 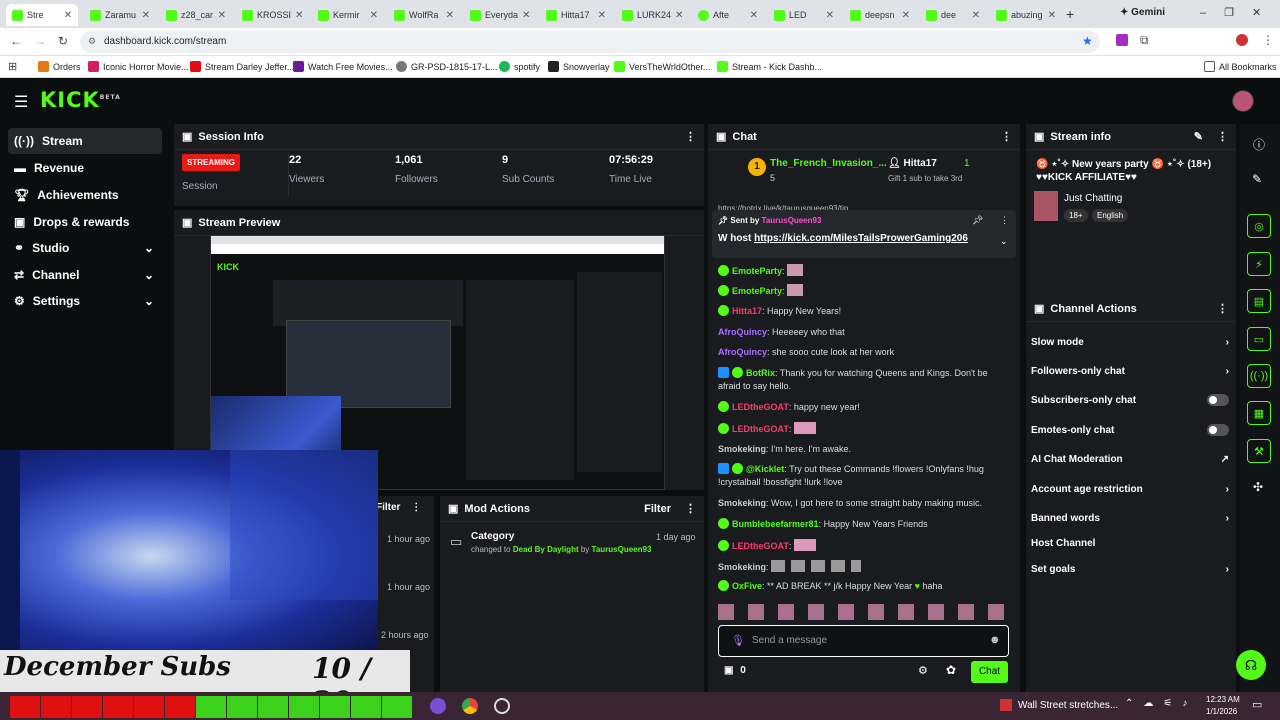 What do you see at coordinates (1130, 430) in the screenshot?
I see `channel-action-emotes-only: Emotes-only chat` at bounding box center [1130, 430].